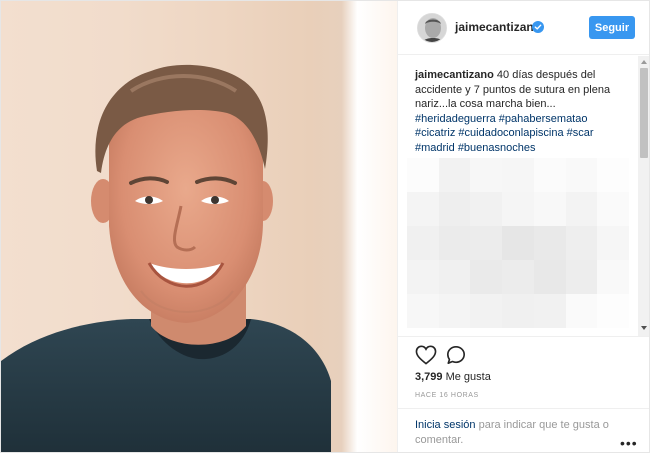 Image resolution: width=650 pixels, height=453 pixels. What do you see at coordinates (426, 355) in the screenshot?
I see `heart-icon` at bounding box center [426, 355].